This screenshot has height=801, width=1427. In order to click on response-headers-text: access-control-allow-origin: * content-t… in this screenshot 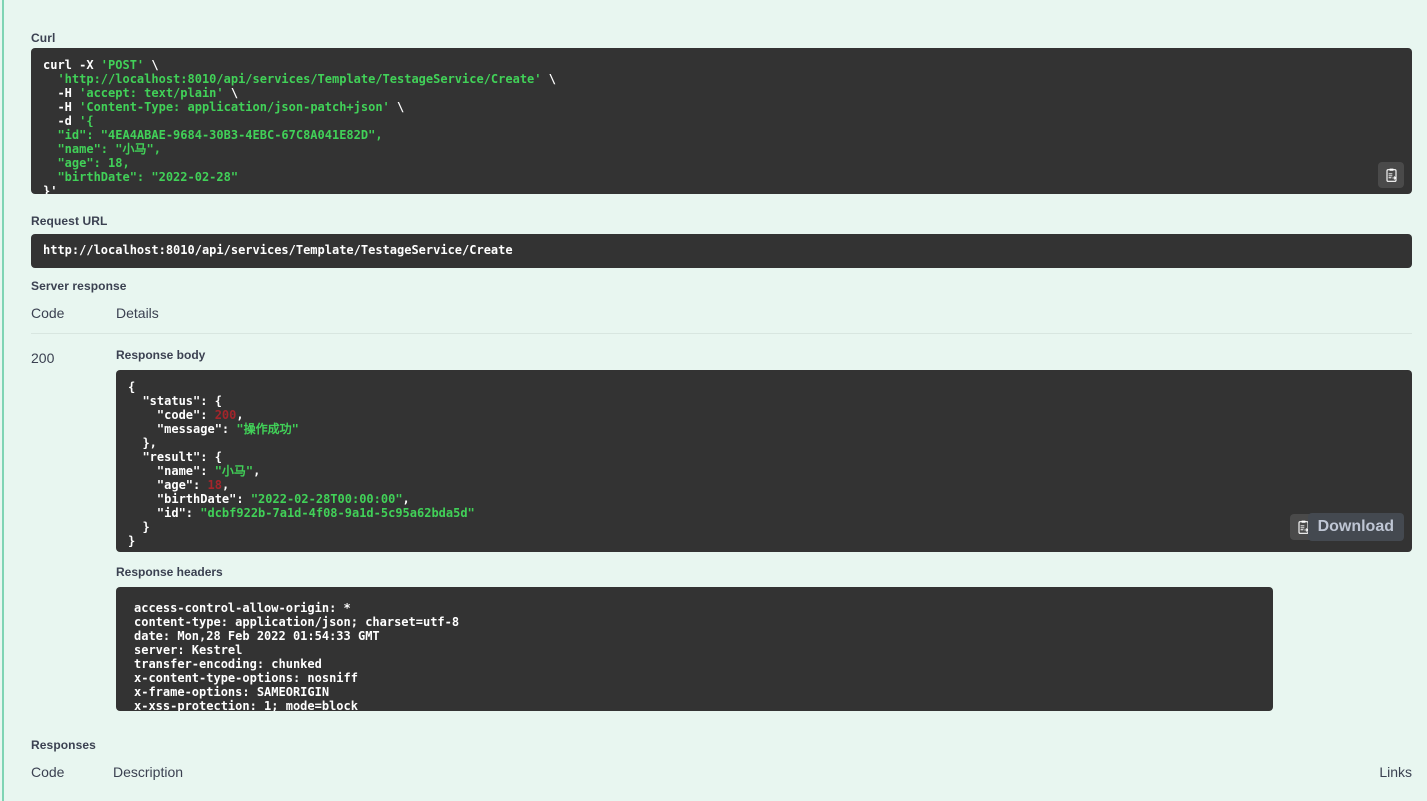, I will do `click(297, 656)`.